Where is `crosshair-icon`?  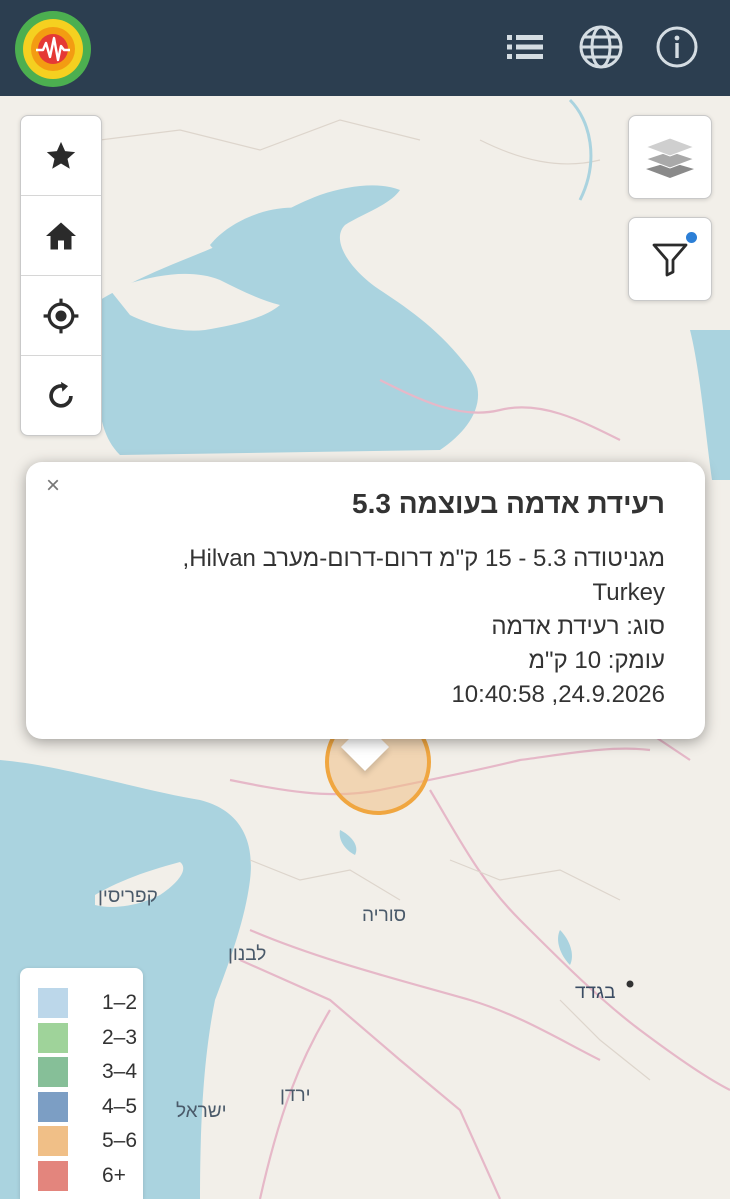 crosshair-icon is located at coordinates (61, 315).